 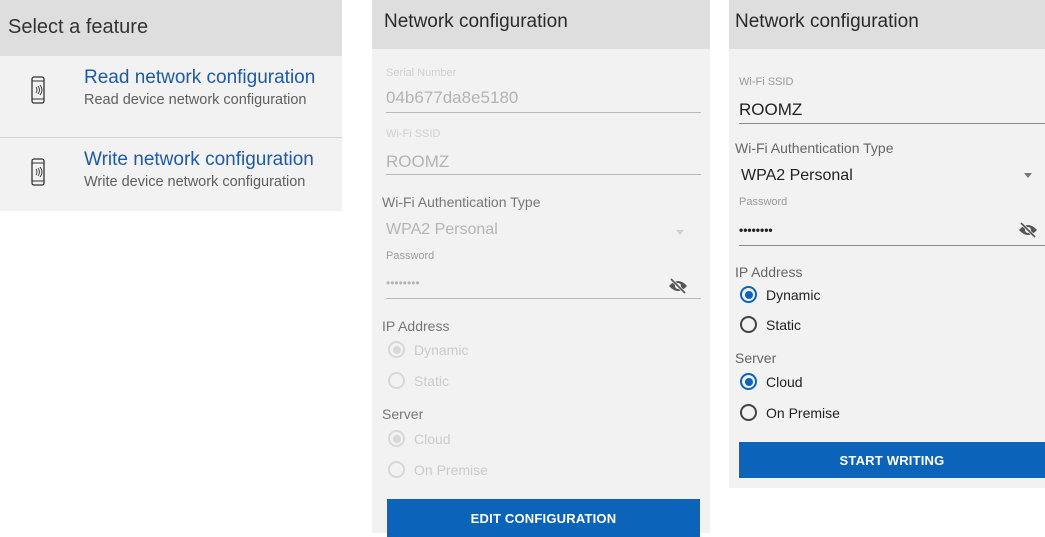 I want to click on feature-title: Write network configuration, so click(x=199, y=159).